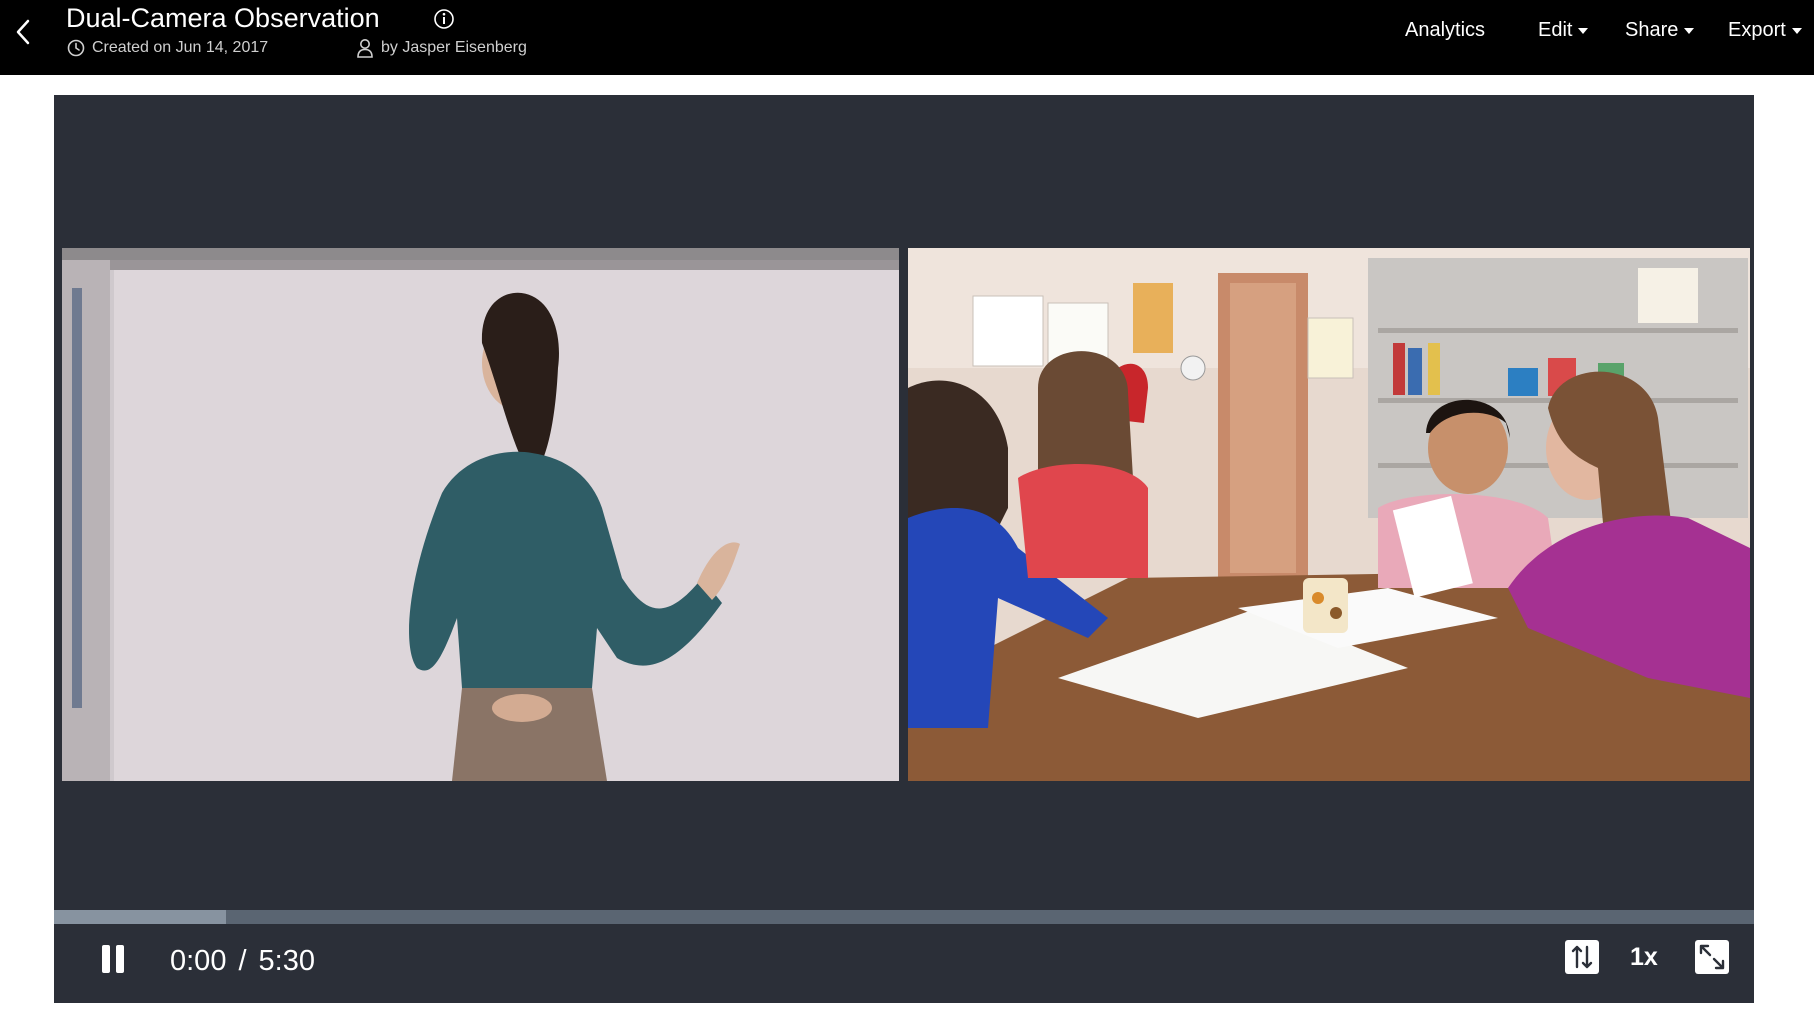 The width and height of the screenshot is (1814, 1016). Describe the element at coordinates (1582, 957) in the screenshot. I see `layout-toggle-icon` at that location.